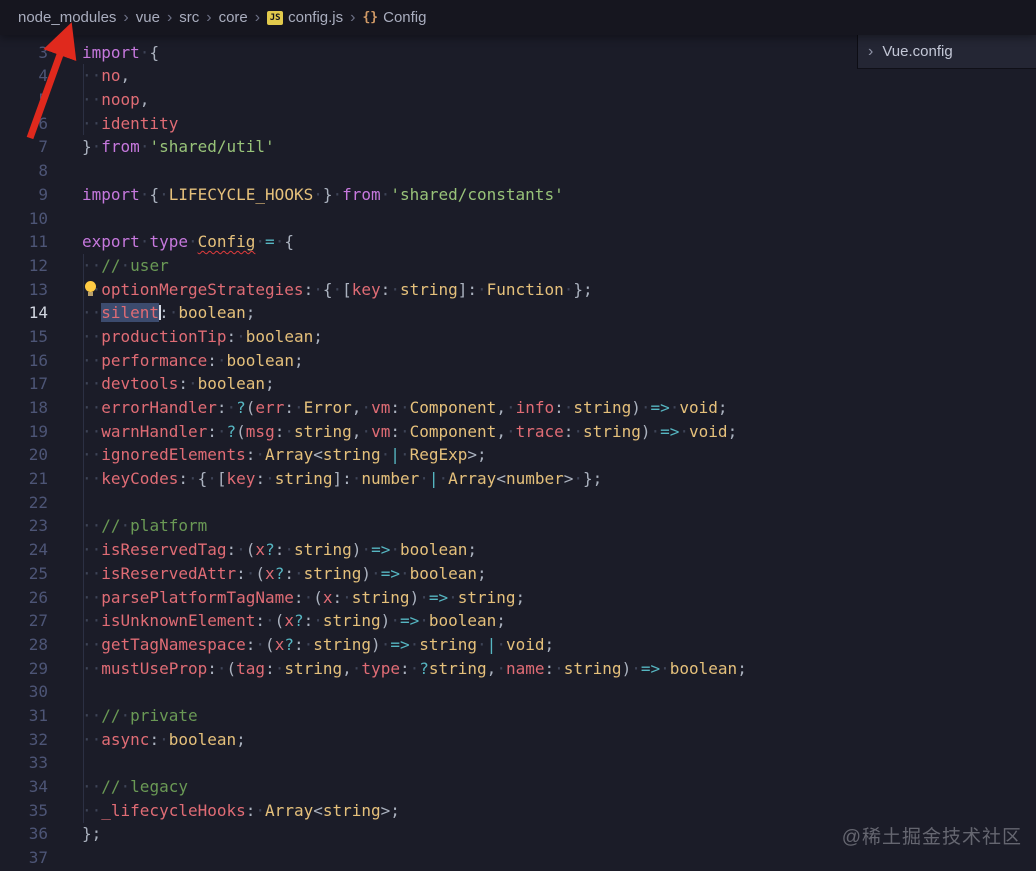 This screenshot has height=871, width=1036. What do you see at coordinates (518, 384) in the screenshot?
I see `code-line: 17 ··devtools:·boolean;` at bounding box center [518, 384].